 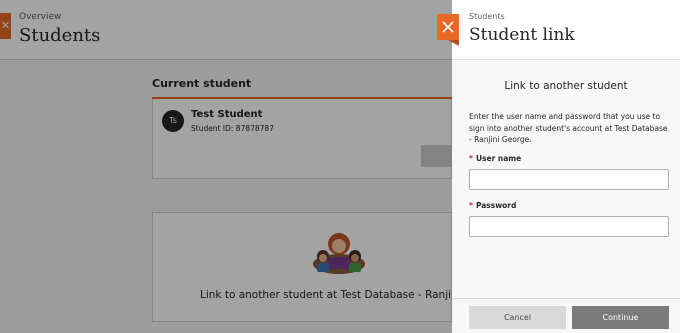 What do you see at coordinates (498, 158) in the screenshot?
I see `username-label-text: User name` at bounding box center [498, 158].